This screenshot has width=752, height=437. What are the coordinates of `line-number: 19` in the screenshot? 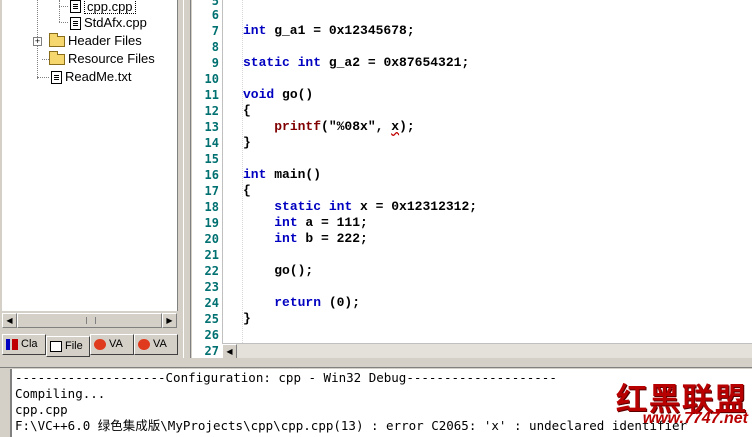 It's located at (211, 223).